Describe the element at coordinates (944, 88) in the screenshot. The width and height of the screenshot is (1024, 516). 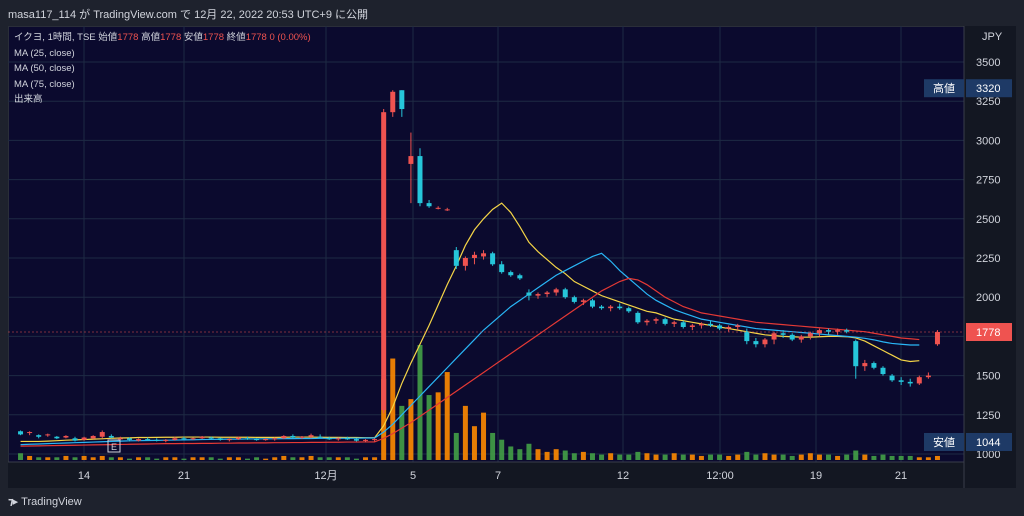
I see `high-label: 高値` at that location.